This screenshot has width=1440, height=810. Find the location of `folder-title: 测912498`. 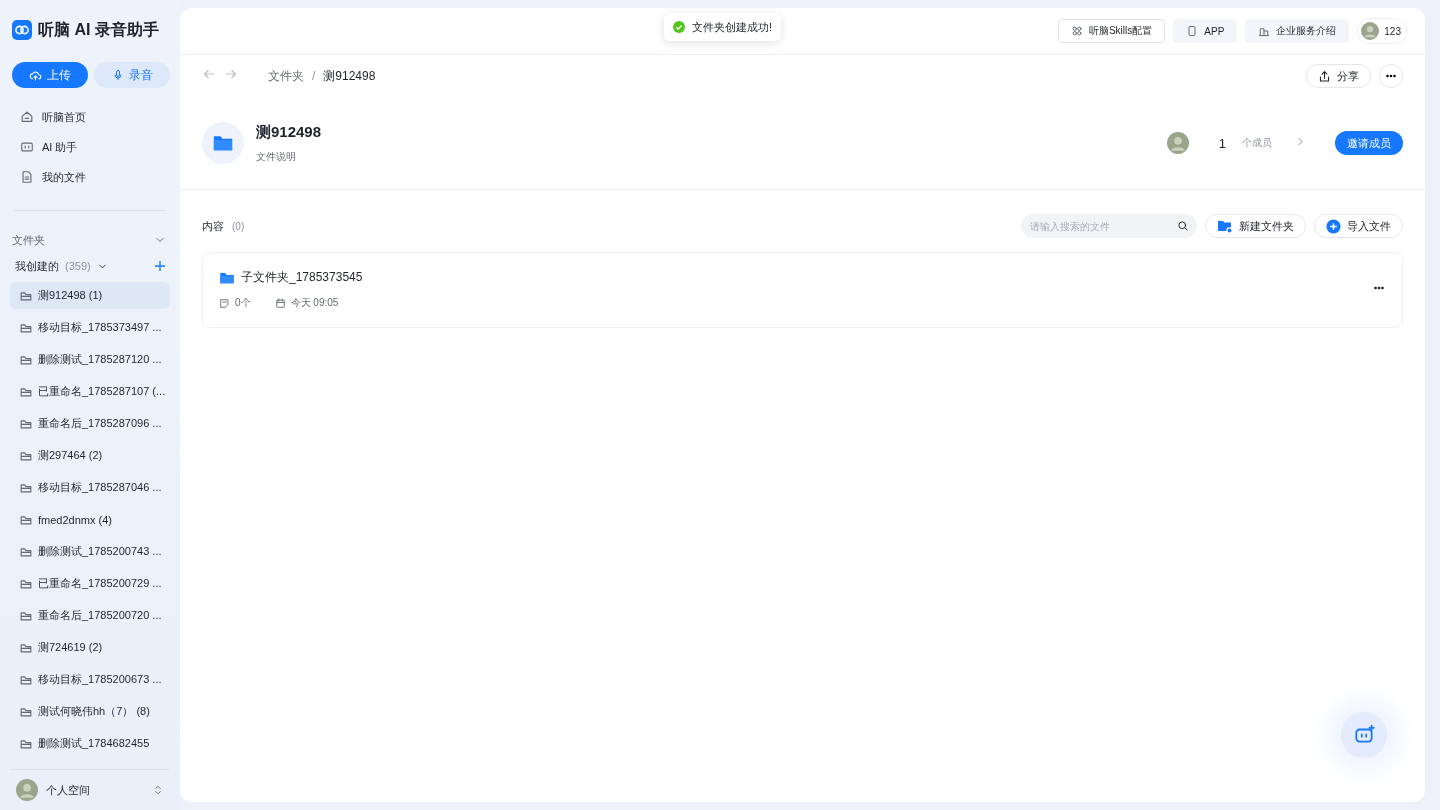

folder-title: 测912498 is located at coordinates (289, 132).